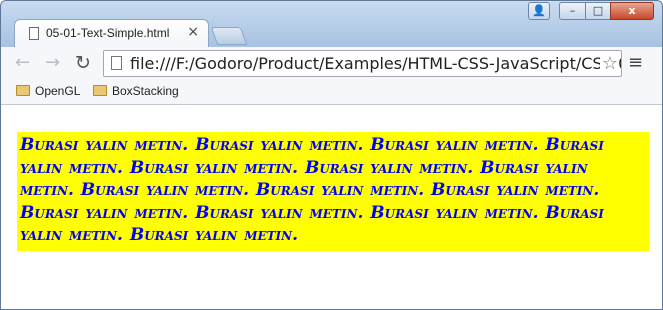 The height and width of the screenshot is (310, 663). Describe the element at coordinates (632, 11) in the screenshot. I see `close-button: x` at that location.